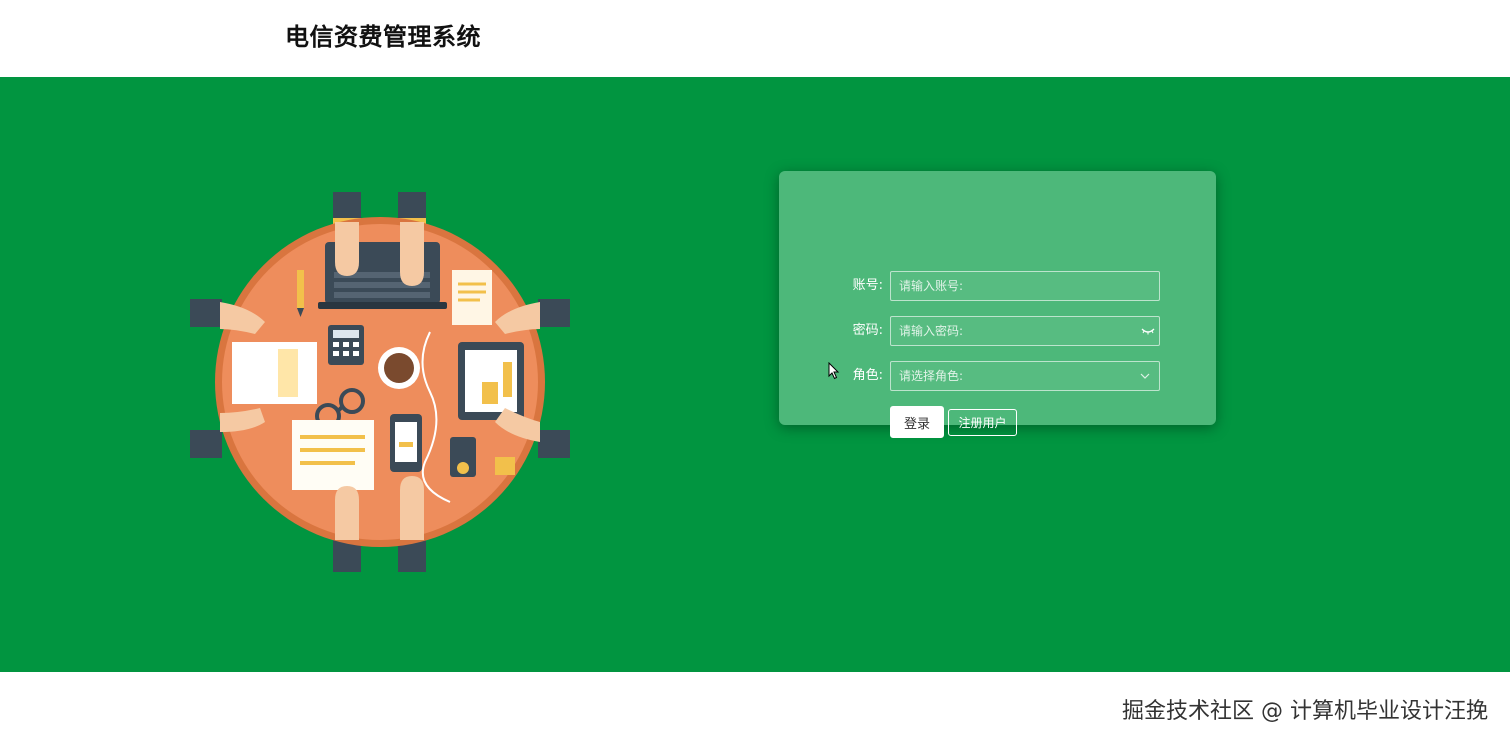 The height and width of the screenshot is (745, 1510). I want to click on role-placeholder: 请选择角色:, so click(931, 376).